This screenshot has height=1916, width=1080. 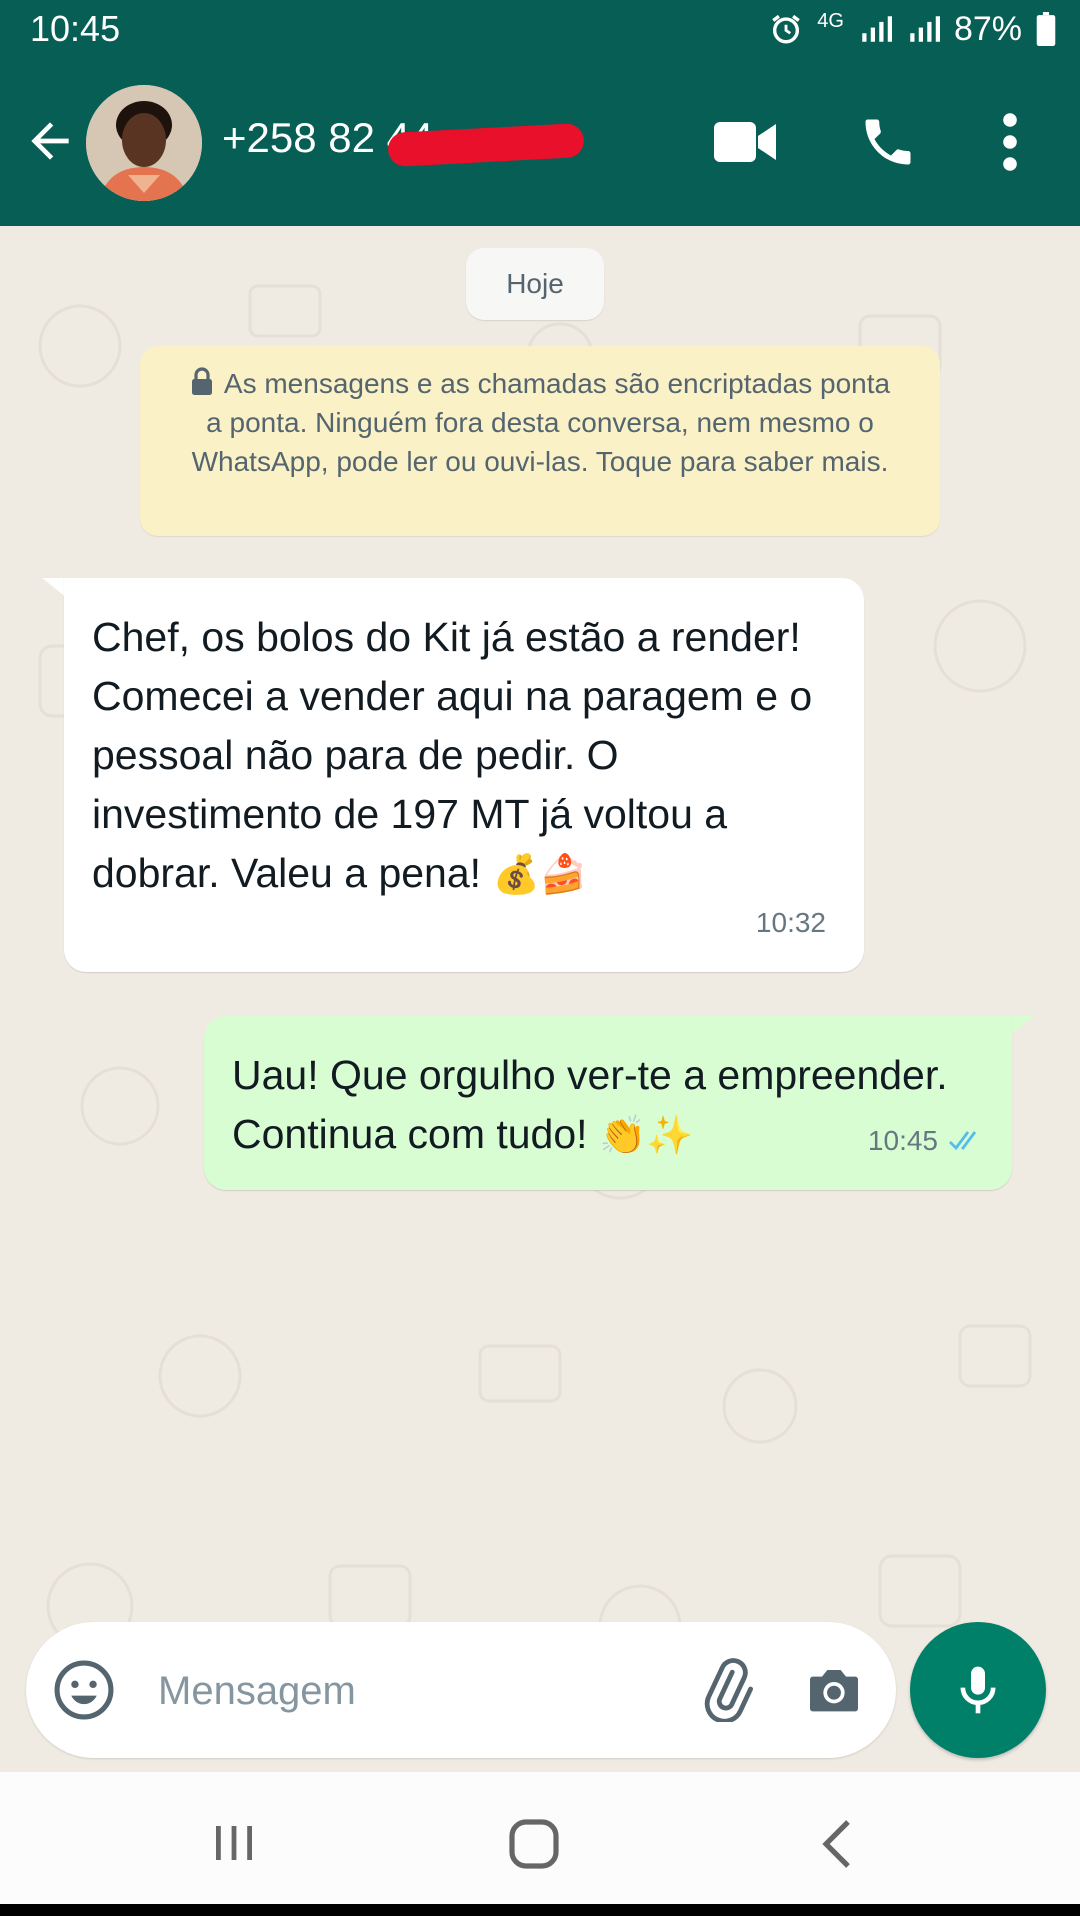 I want to click on message-time: 10:32, so click(x=790, y=922).